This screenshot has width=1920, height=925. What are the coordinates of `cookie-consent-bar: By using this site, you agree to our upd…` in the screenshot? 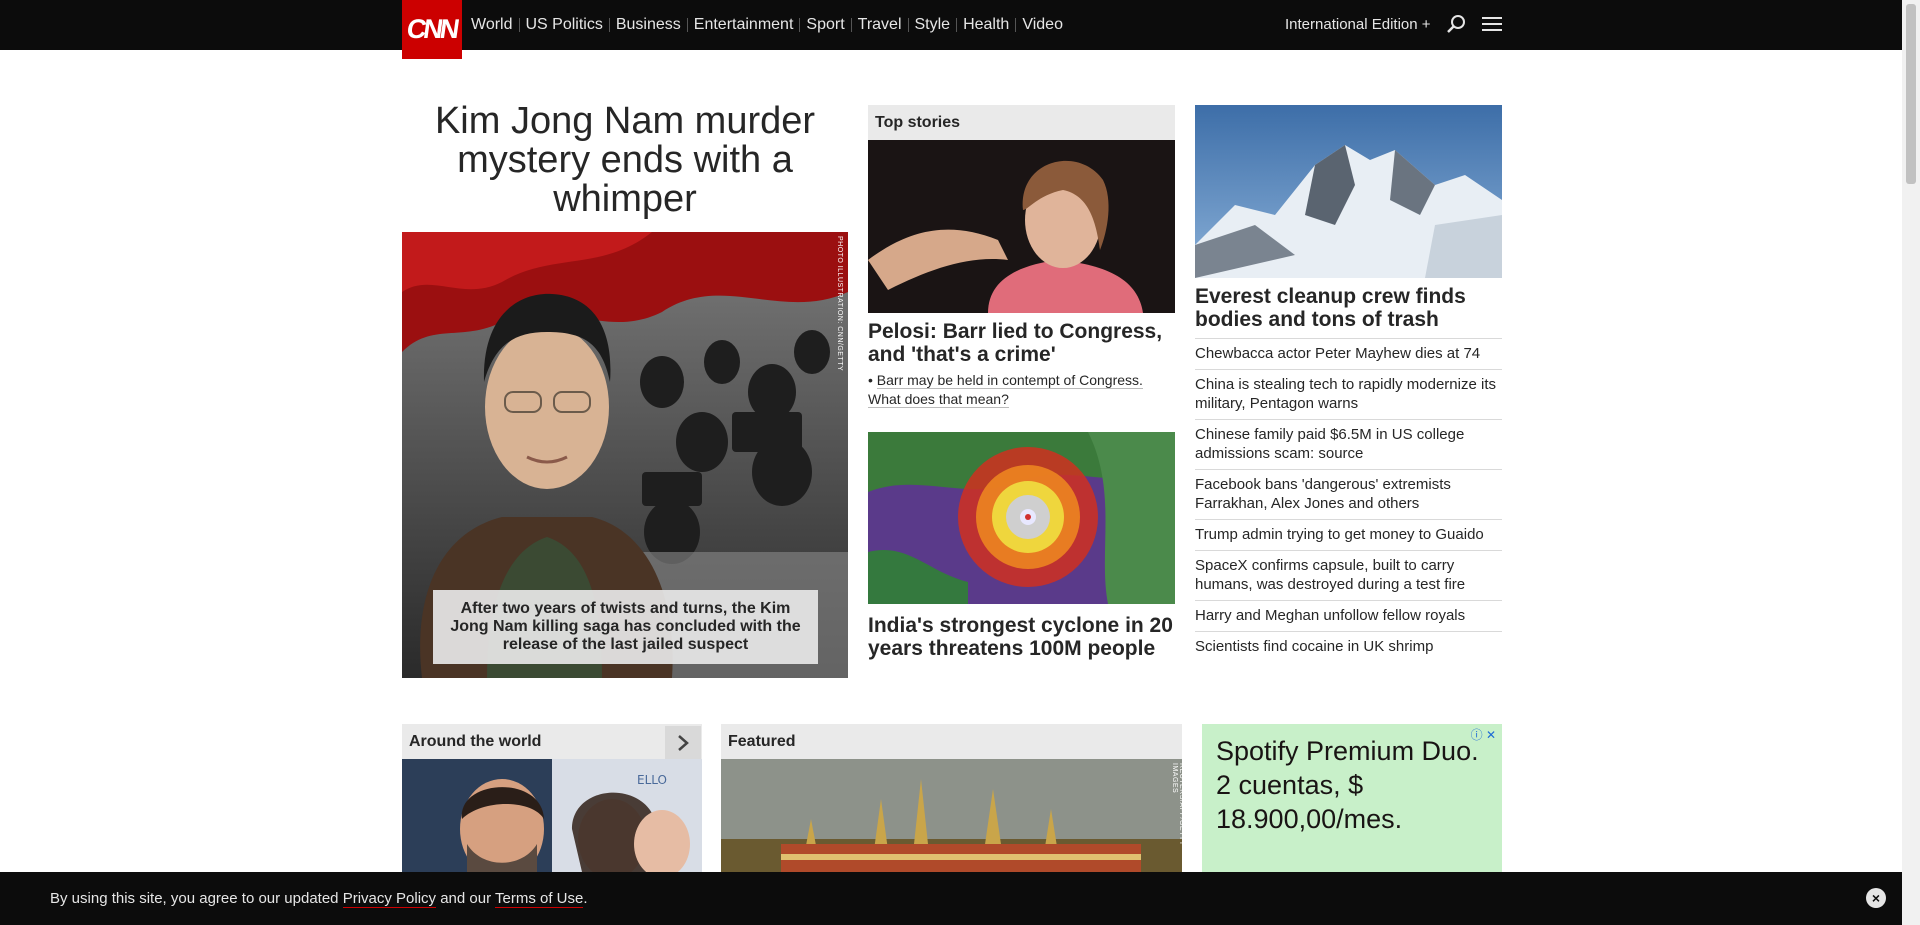 It's located at (951, 898).